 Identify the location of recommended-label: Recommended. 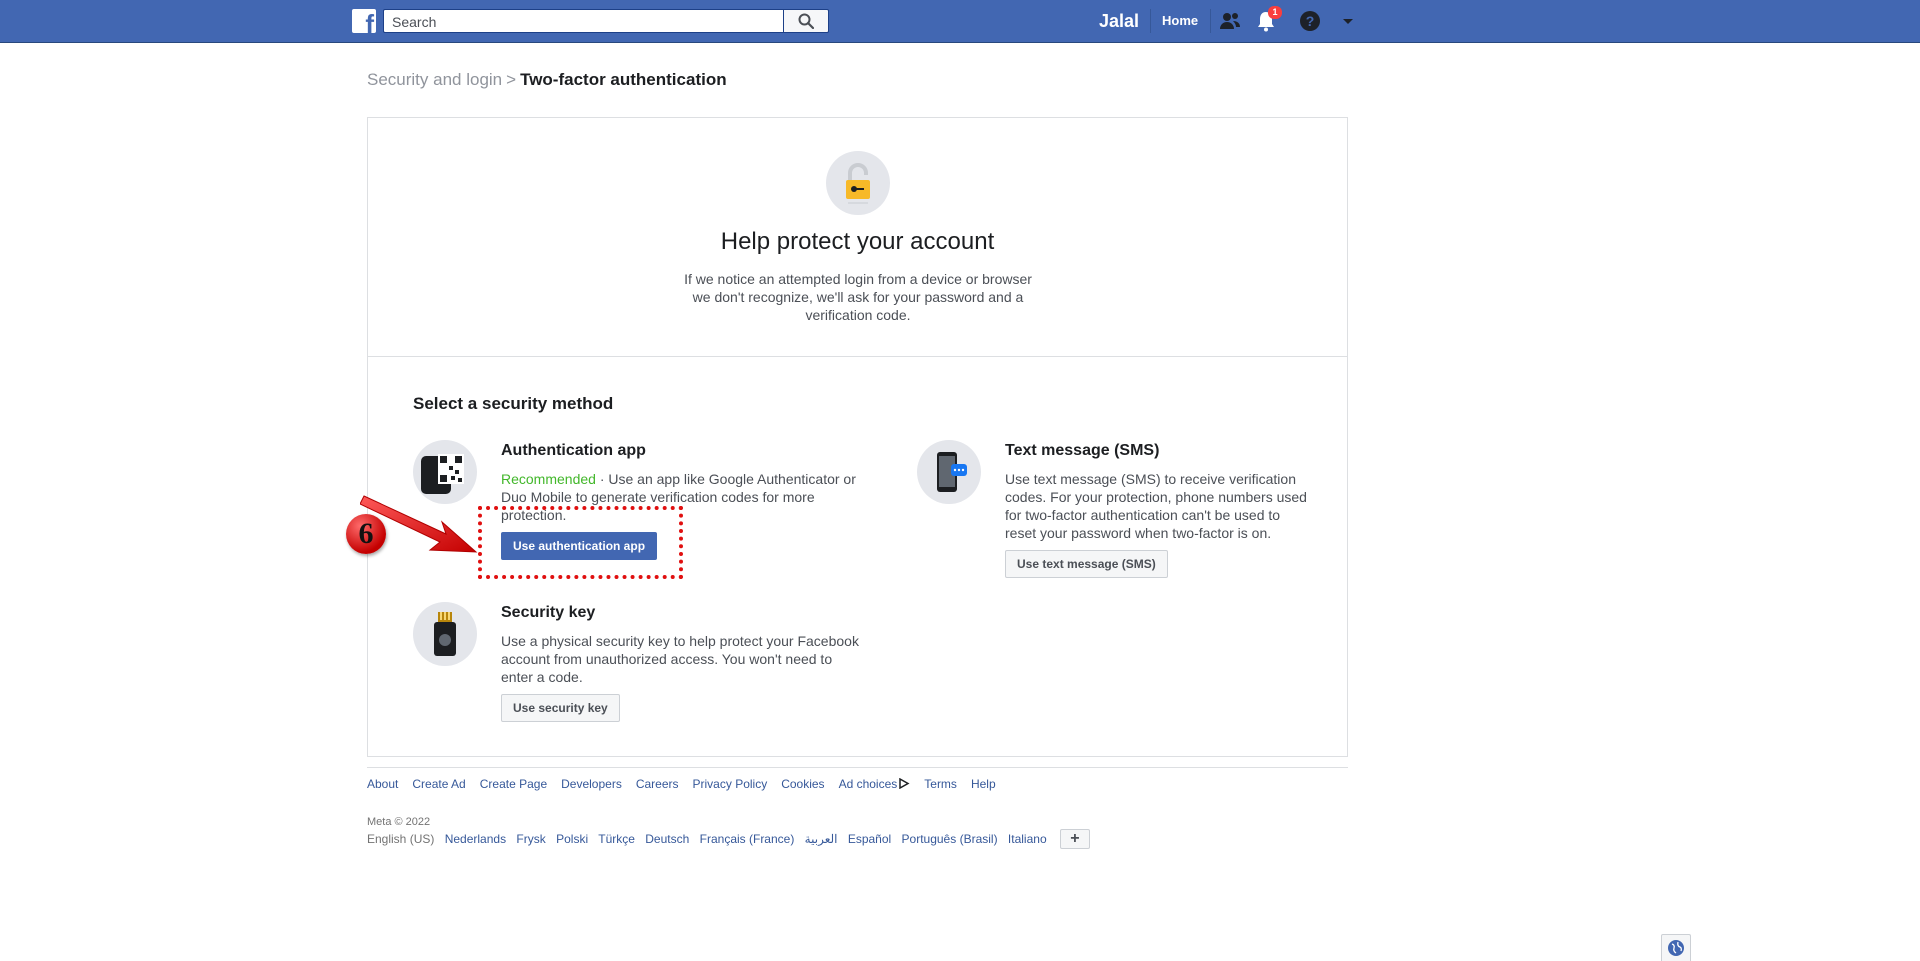
(548, 479).